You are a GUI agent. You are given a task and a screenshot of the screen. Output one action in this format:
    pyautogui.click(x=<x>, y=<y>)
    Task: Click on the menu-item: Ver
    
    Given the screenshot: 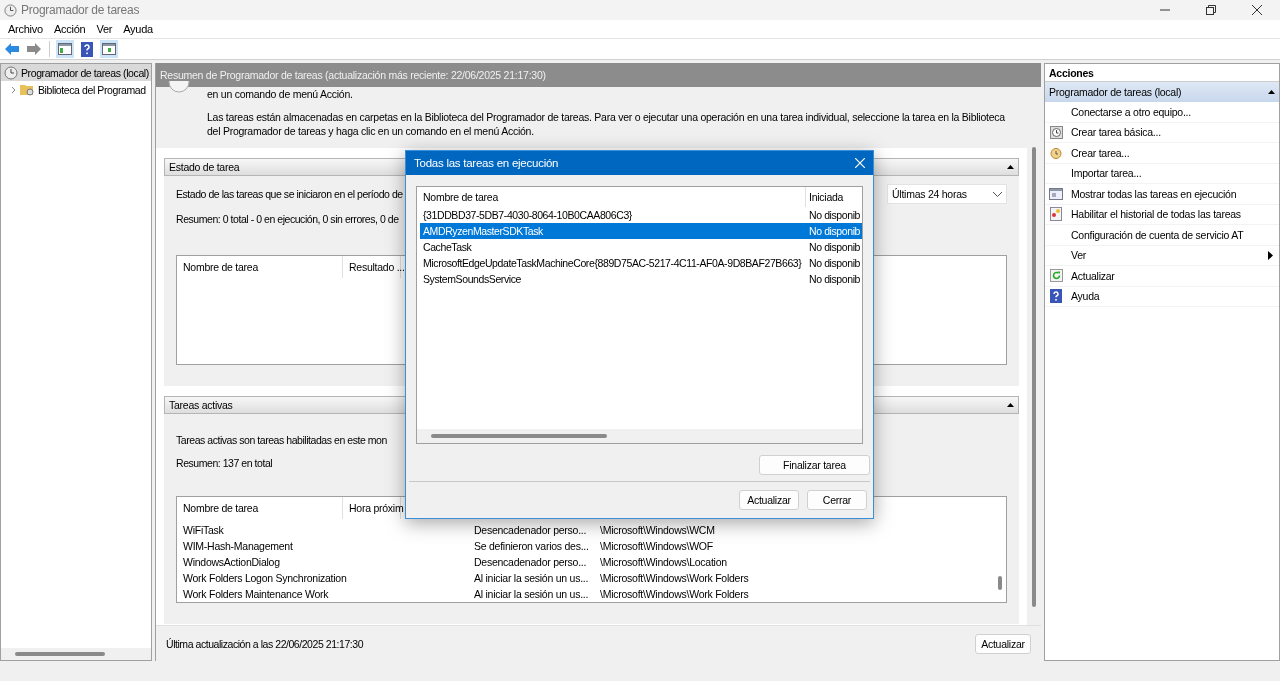 What is the action you would take?
    pyautogui.click(x=106, y=29)
    